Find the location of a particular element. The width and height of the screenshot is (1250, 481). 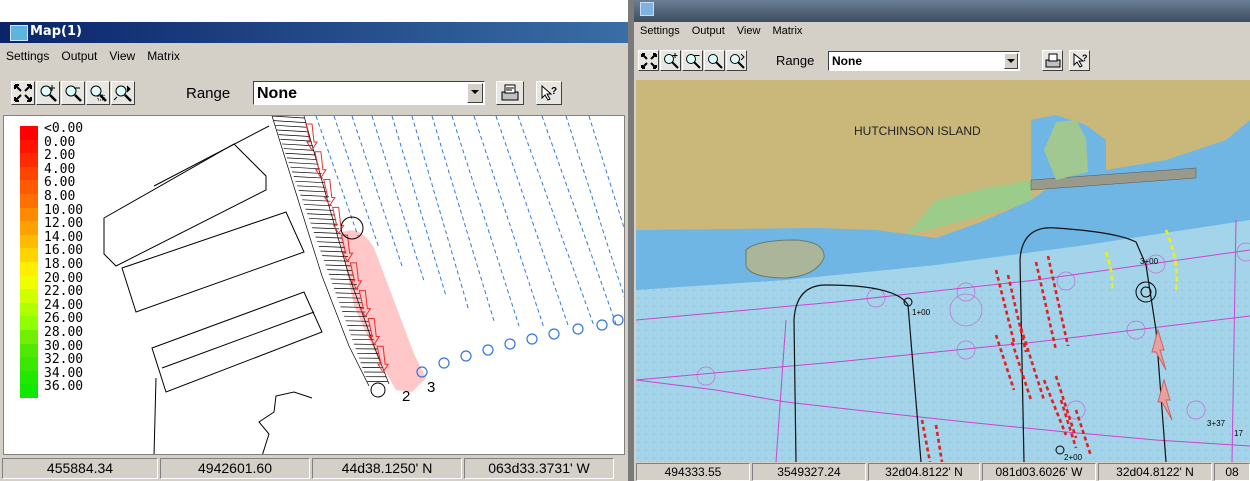

title-bar: Map(1) is located at coordinates (314, 32).